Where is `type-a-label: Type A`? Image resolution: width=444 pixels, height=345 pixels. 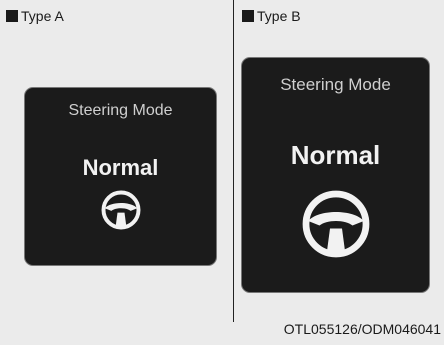
type-a-label: Type A is located at coordinates (35, 16).